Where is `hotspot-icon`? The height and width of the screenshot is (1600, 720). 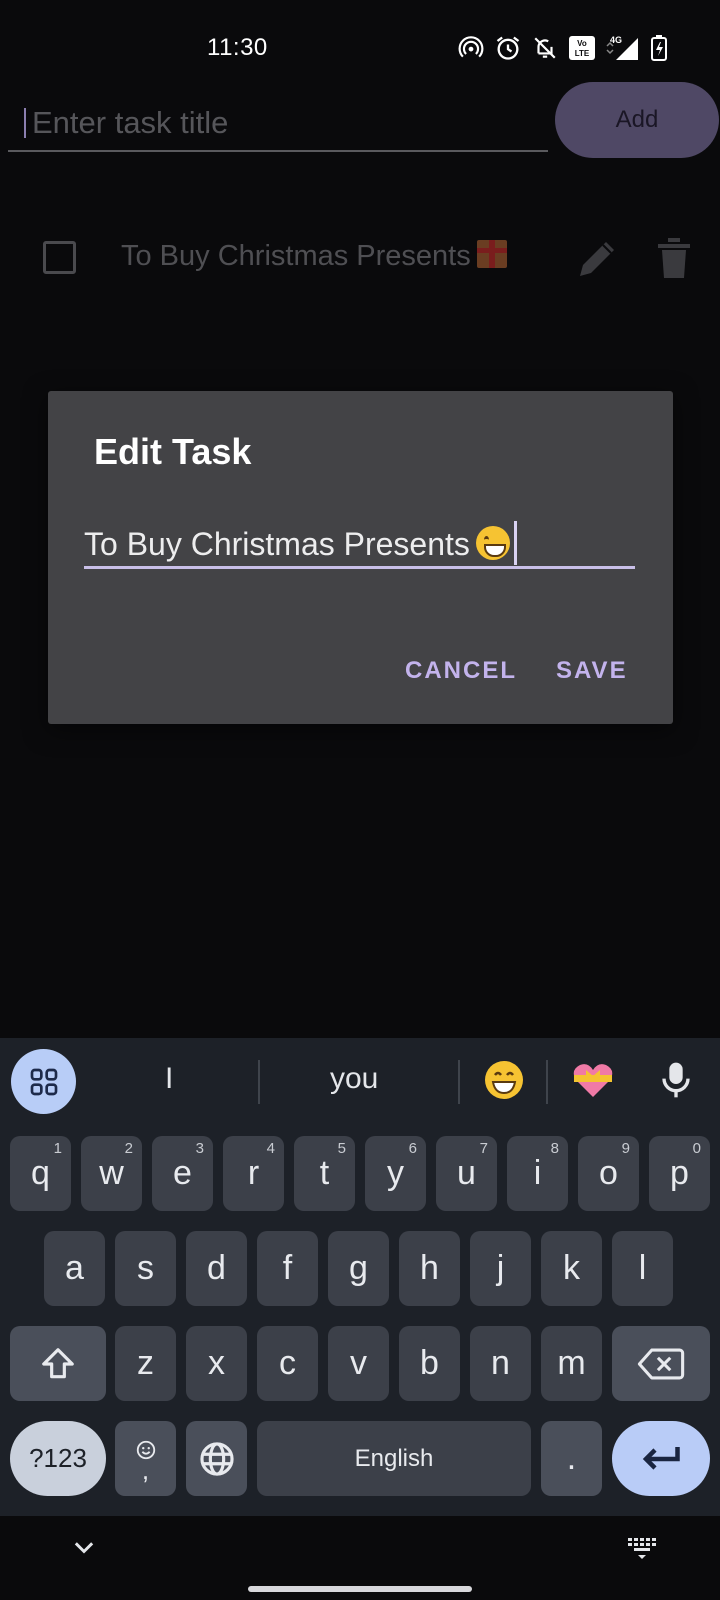
hotspot-icon is located at coordinates (471, 47).